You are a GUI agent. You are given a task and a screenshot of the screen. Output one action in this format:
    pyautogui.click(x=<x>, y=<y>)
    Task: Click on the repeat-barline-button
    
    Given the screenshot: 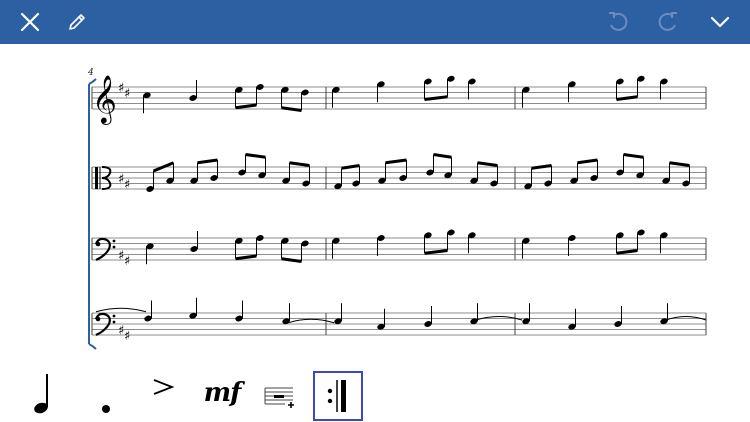 What is the action you would take?
    pyautogui.click(x=338, y=396)
    